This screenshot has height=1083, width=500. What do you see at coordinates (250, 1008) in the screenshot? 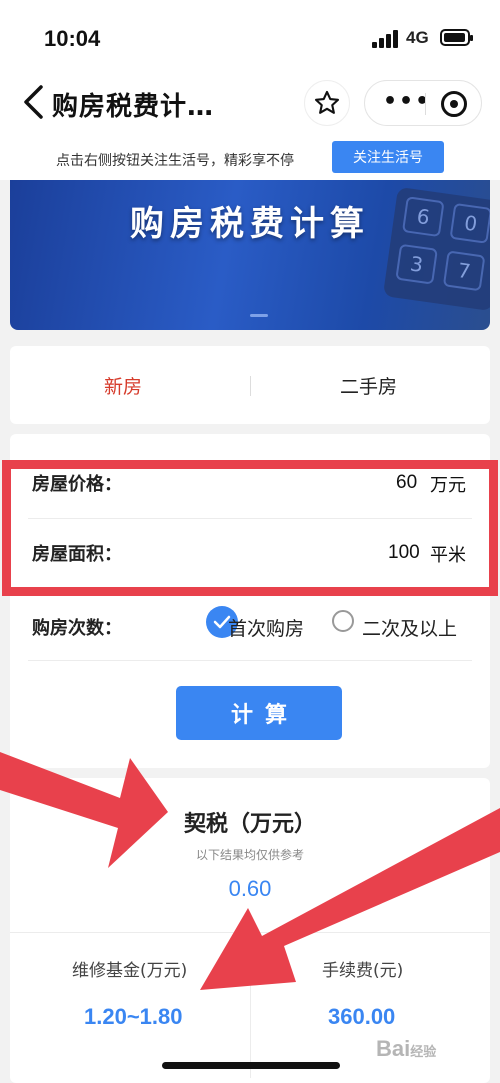
I see `result-column-divider` at bounding box center [250, 1008].